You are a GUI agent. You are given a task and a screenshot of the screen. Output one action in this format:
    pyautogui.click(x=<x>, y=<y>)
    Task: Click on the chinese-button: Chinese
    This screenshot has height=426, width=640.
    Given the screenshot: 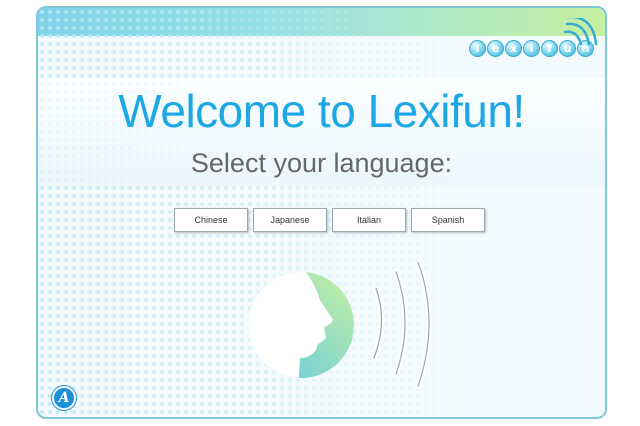 What is the action you would take?
    pyautogui.click(x=211, y=220)
    